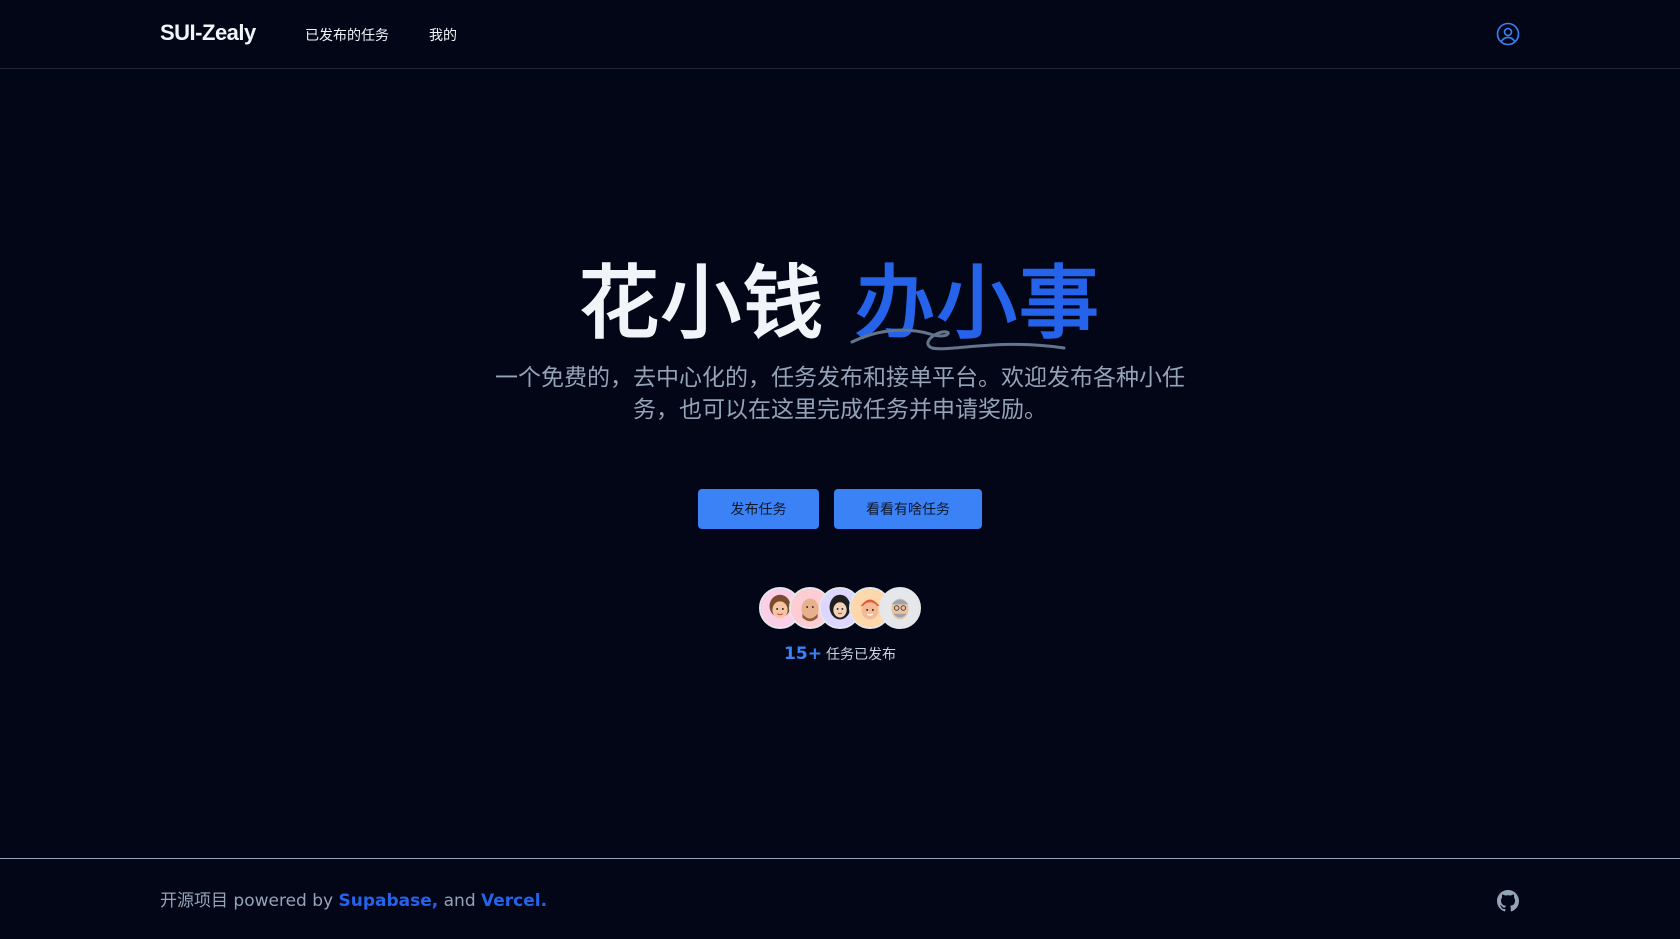  I want to click on footer: 开源项目 powered by Supabase, and Vercel., so click(840, 898).